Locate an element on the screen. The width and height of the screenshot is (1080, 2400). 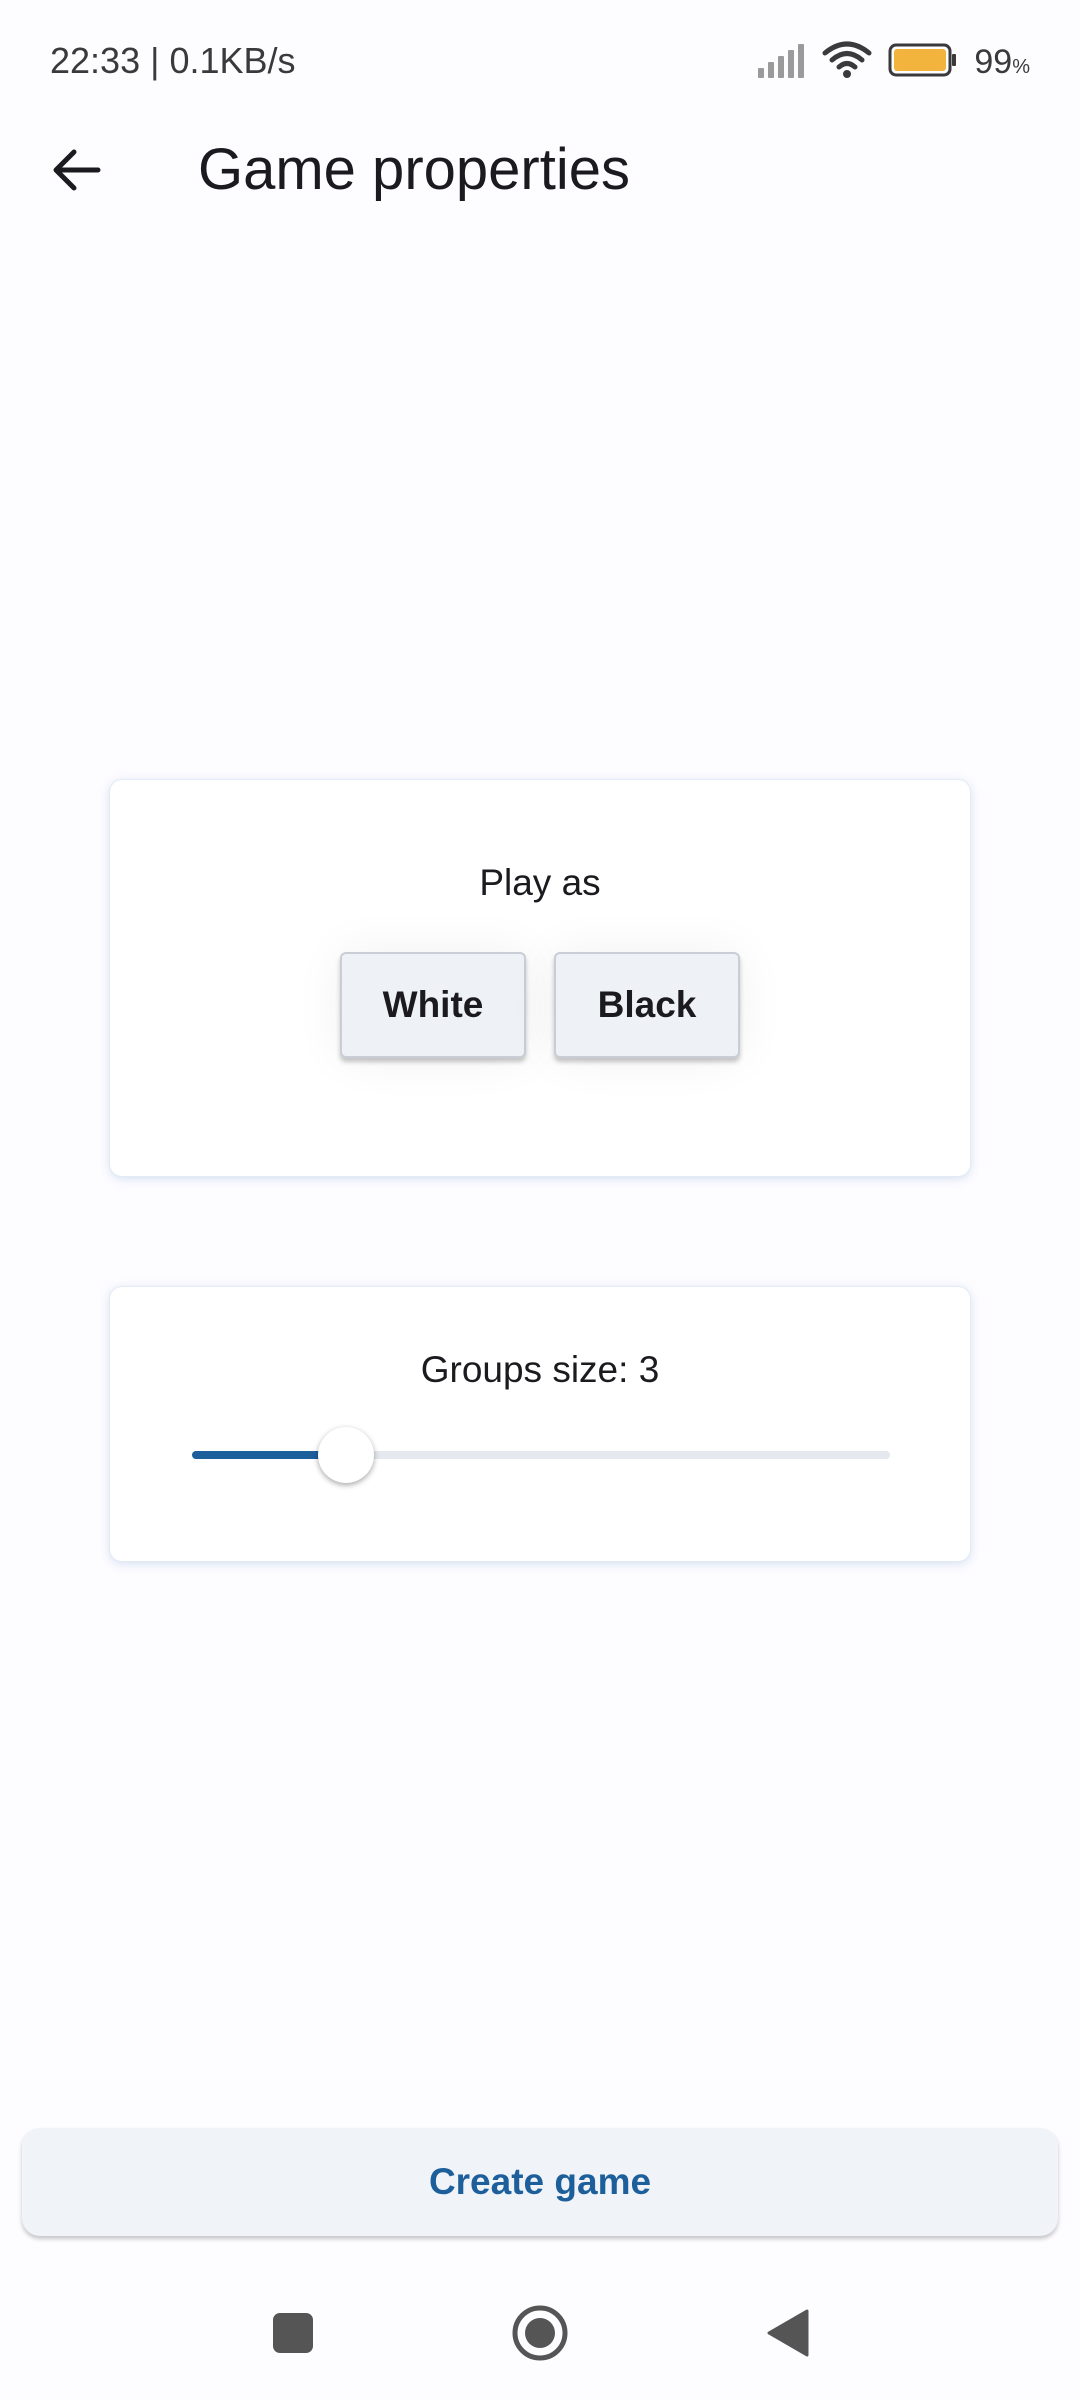
recents-square-icon is located at coordinates (293, 2335).